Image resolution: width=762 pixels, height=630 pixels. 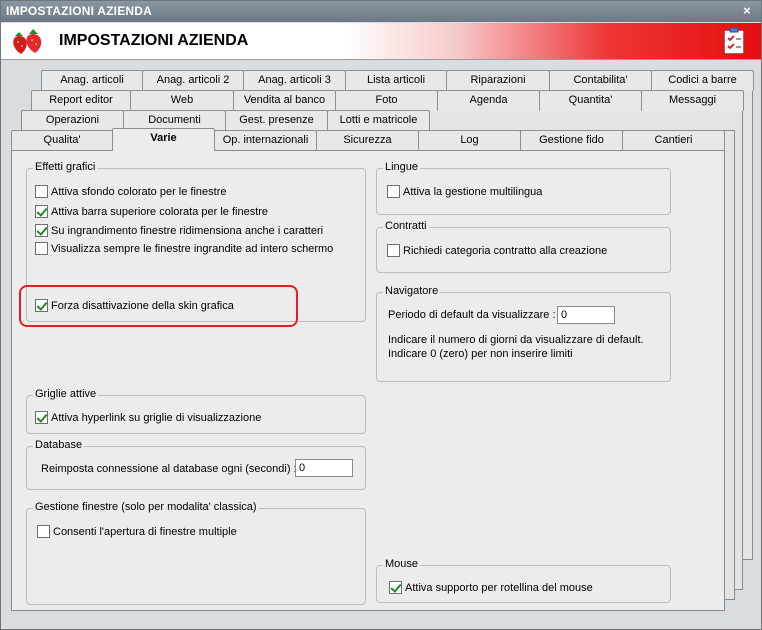 I want to click on tab-lotti-e-matricole: Lotti e matricole, so click(x=378, y=120).